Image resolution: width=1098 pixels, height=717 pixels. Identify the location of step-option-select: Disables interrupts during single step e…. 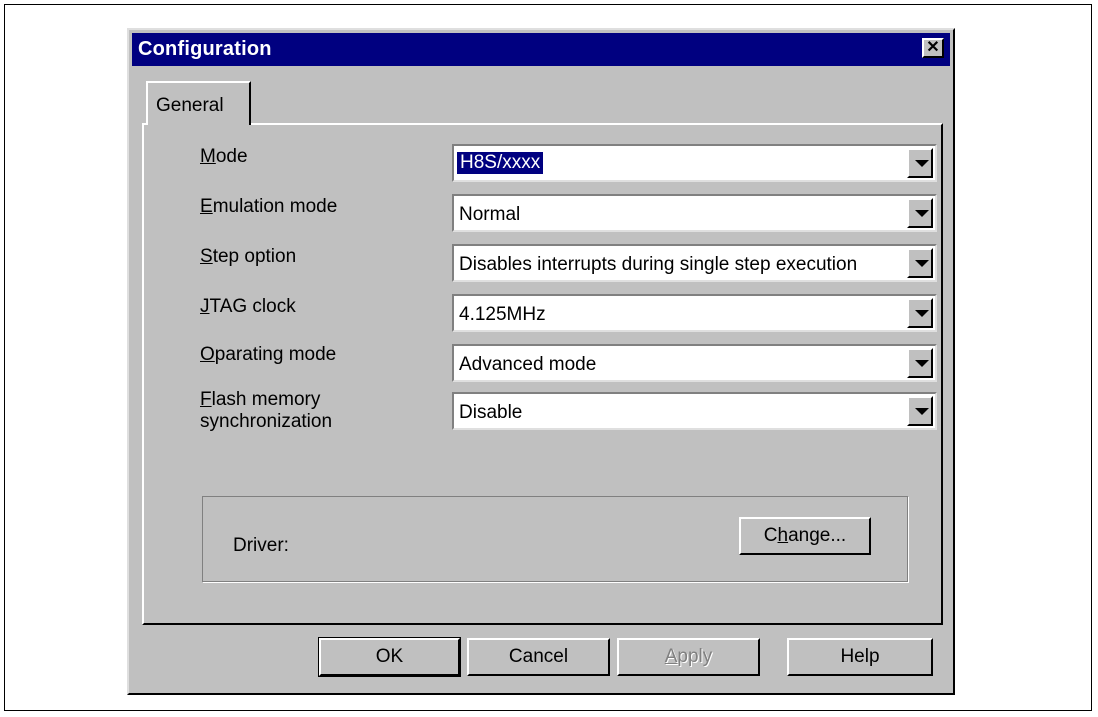
(694, 263).